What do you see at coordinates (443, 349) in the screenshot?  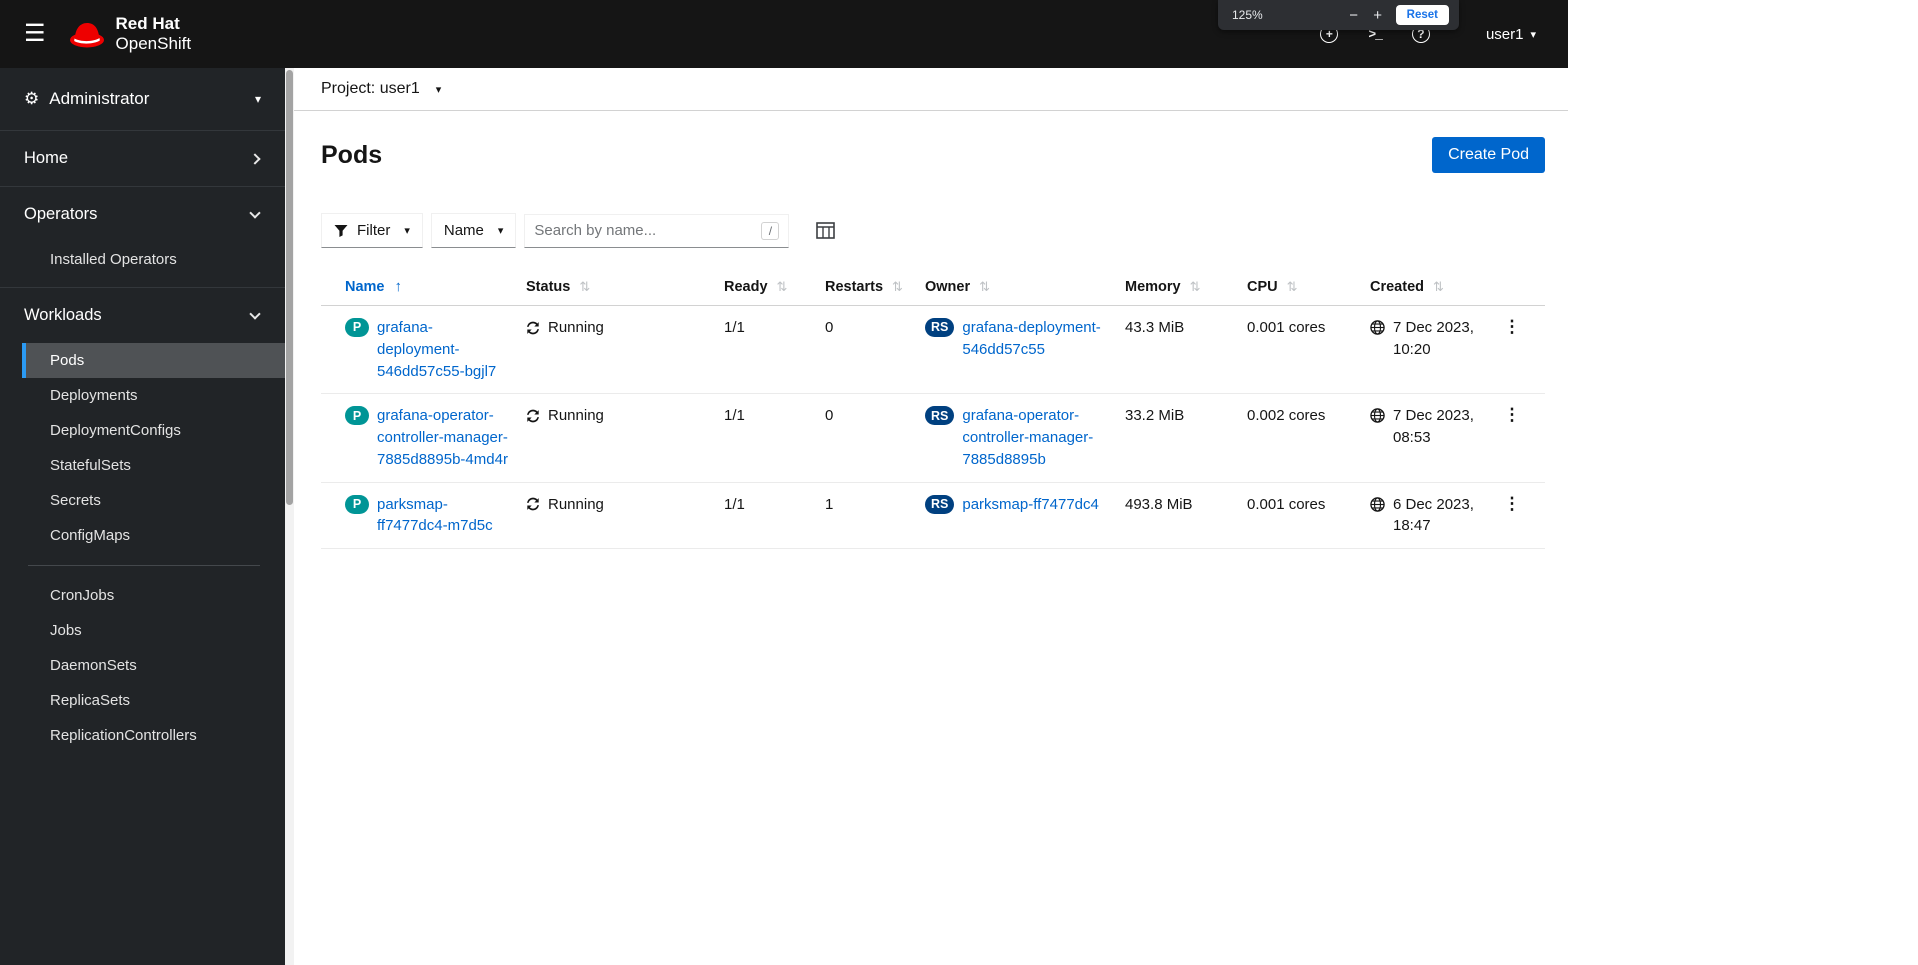 I see `pod-name-link: grafana-deployment-546dd57c55-bgjl7` at bounding box center [443, 349].